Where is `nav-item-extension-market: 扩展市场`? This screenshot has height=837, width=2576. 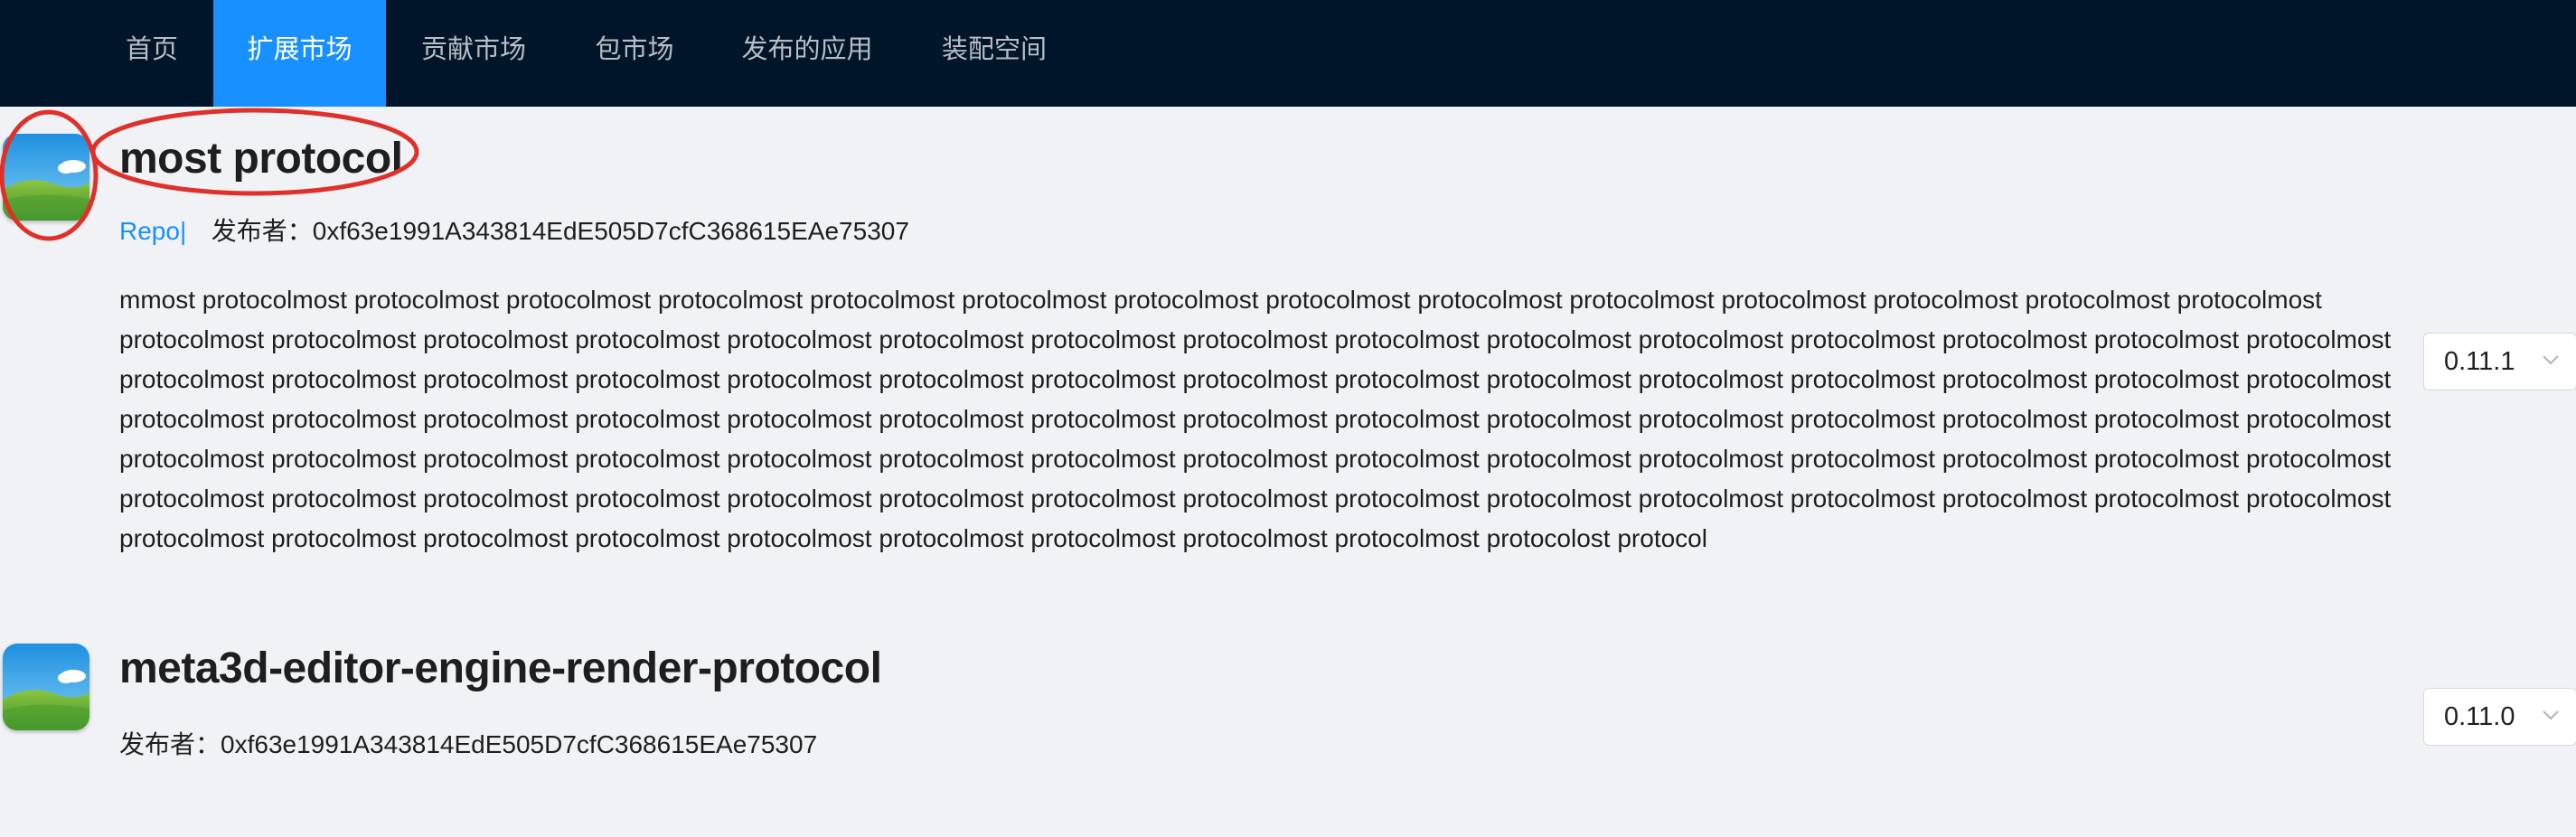
nav-item-extension-market: 扩展市场 is located at coordinates (299, 54).